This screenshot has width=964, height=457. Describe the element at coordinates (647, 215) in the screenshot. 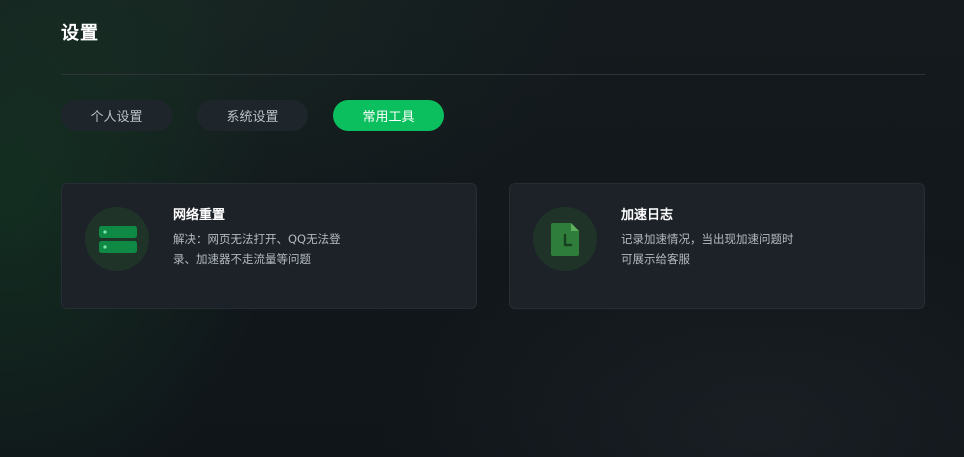

I see `acceleration-log-title: 加速日志` at that location.